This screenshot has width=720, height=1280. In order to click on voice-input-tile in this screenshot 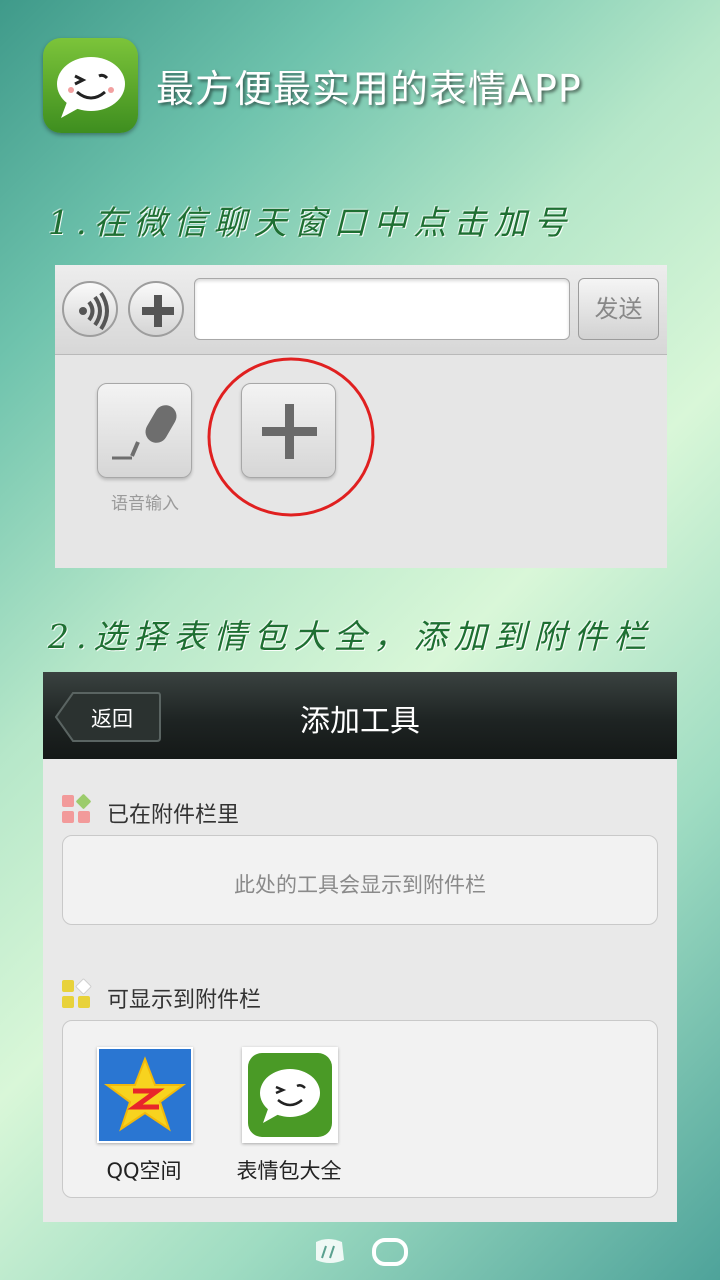, I will do `click(144, 430)`.